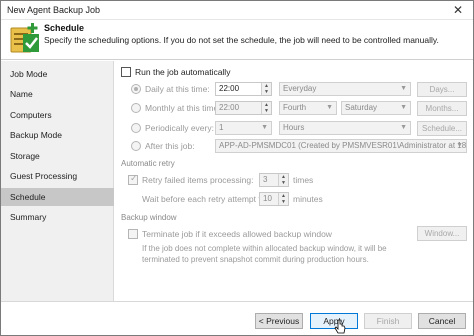 This screenshot has height=336, width=474. I want to click on after-job-radio, so click(136, 146).